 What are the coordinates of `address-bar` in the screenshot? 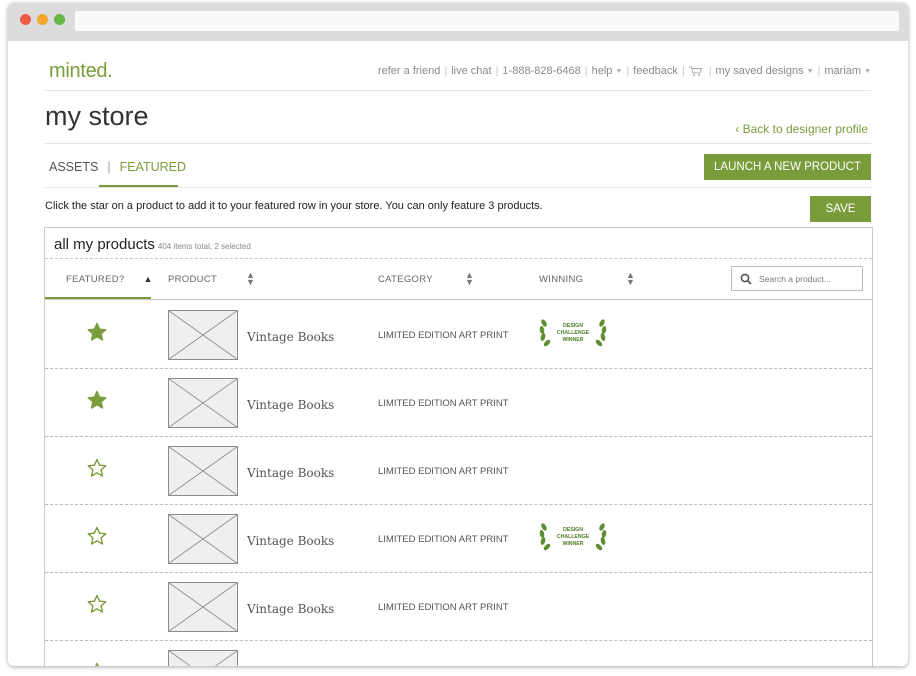 It's located at (487, 21).